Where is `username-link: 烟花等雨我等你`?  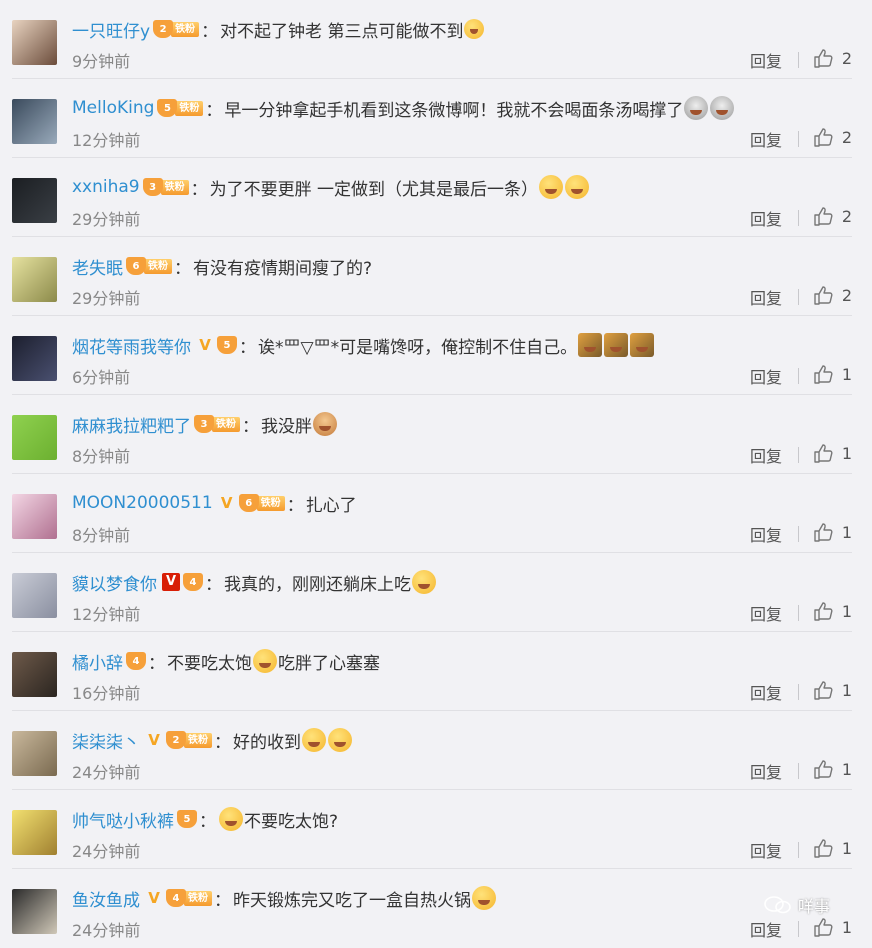
username-link: 烟花等雨我等你 is located at coordinates (131, 345).